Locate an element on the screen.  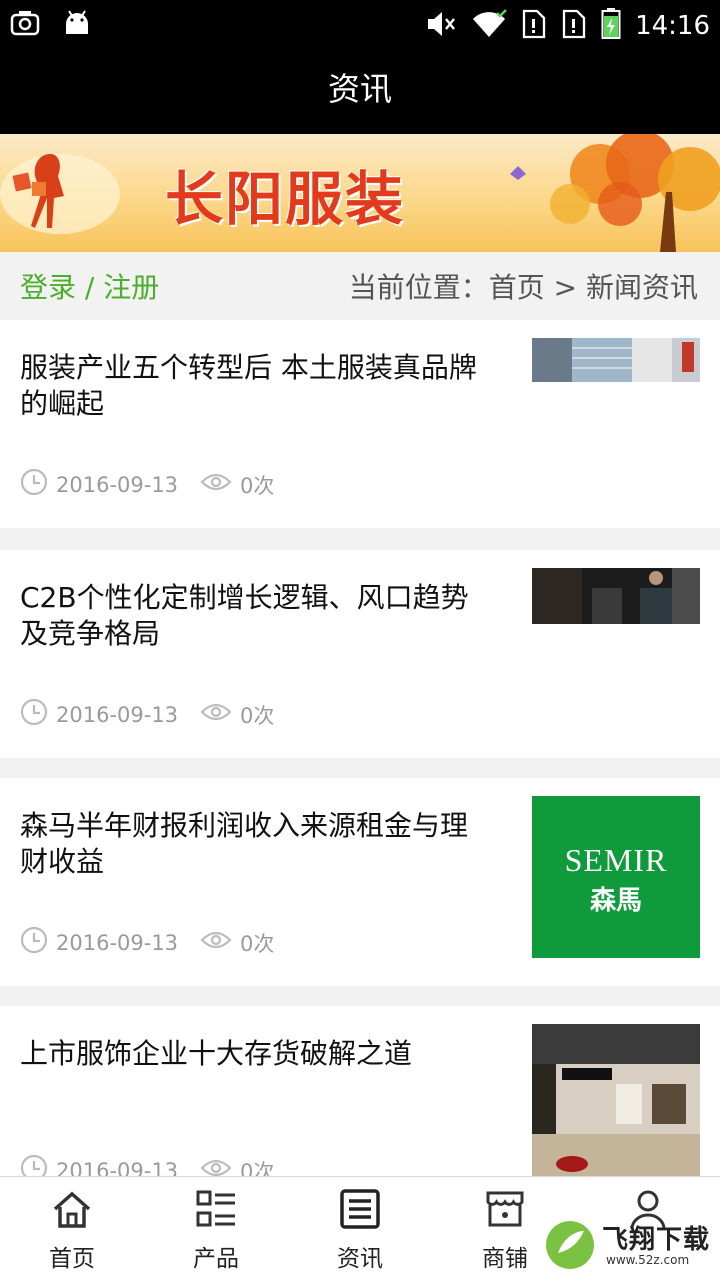
banner: 长阳服装 is located at coordinates (360, 193).